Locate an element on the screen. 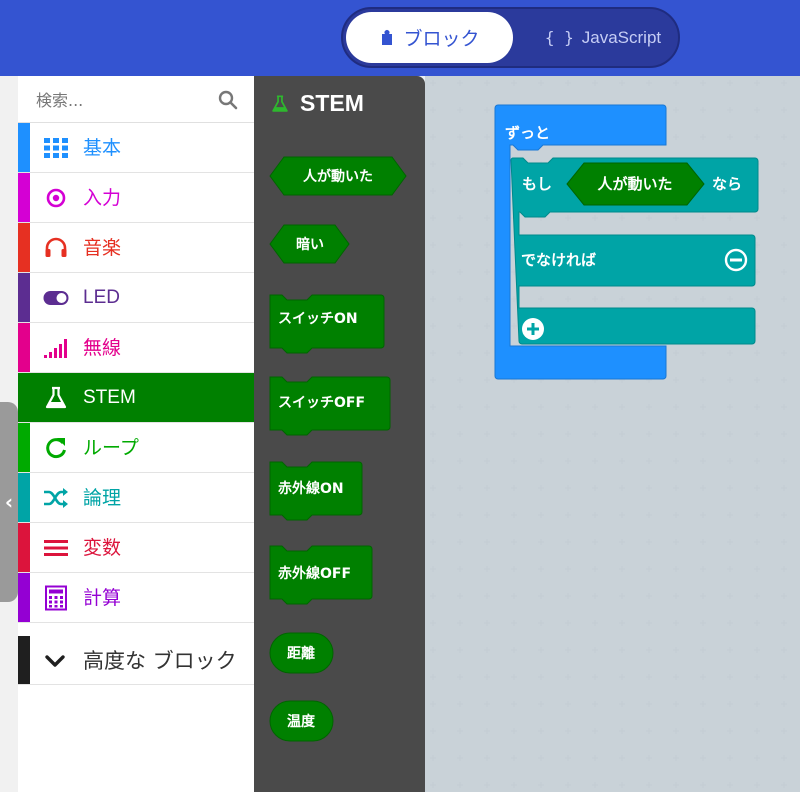  block-switch-on: スイッチON is located at coordinates (327, 324).